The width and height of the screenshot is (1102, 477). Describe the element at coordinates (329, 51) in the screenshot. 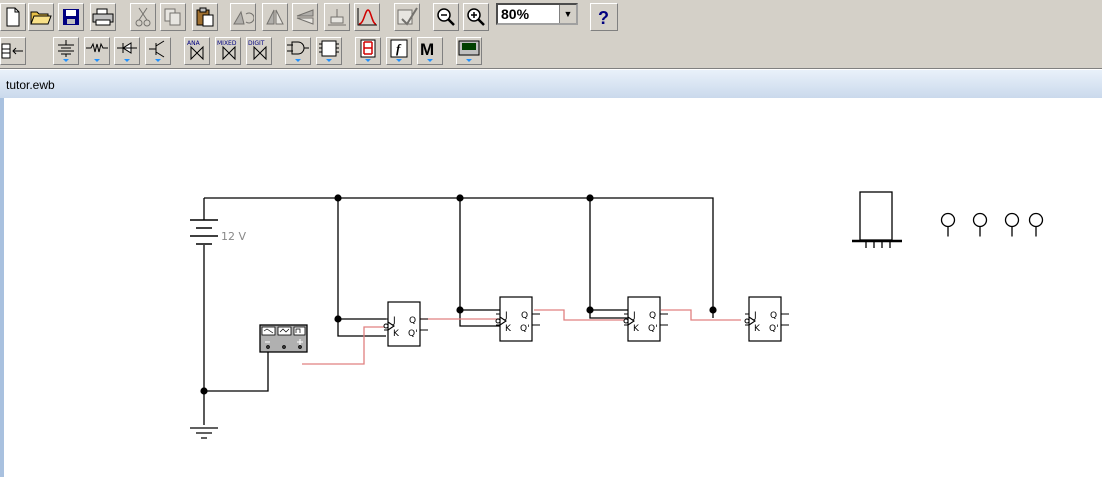

I see `digital-bin-icon` at that location.